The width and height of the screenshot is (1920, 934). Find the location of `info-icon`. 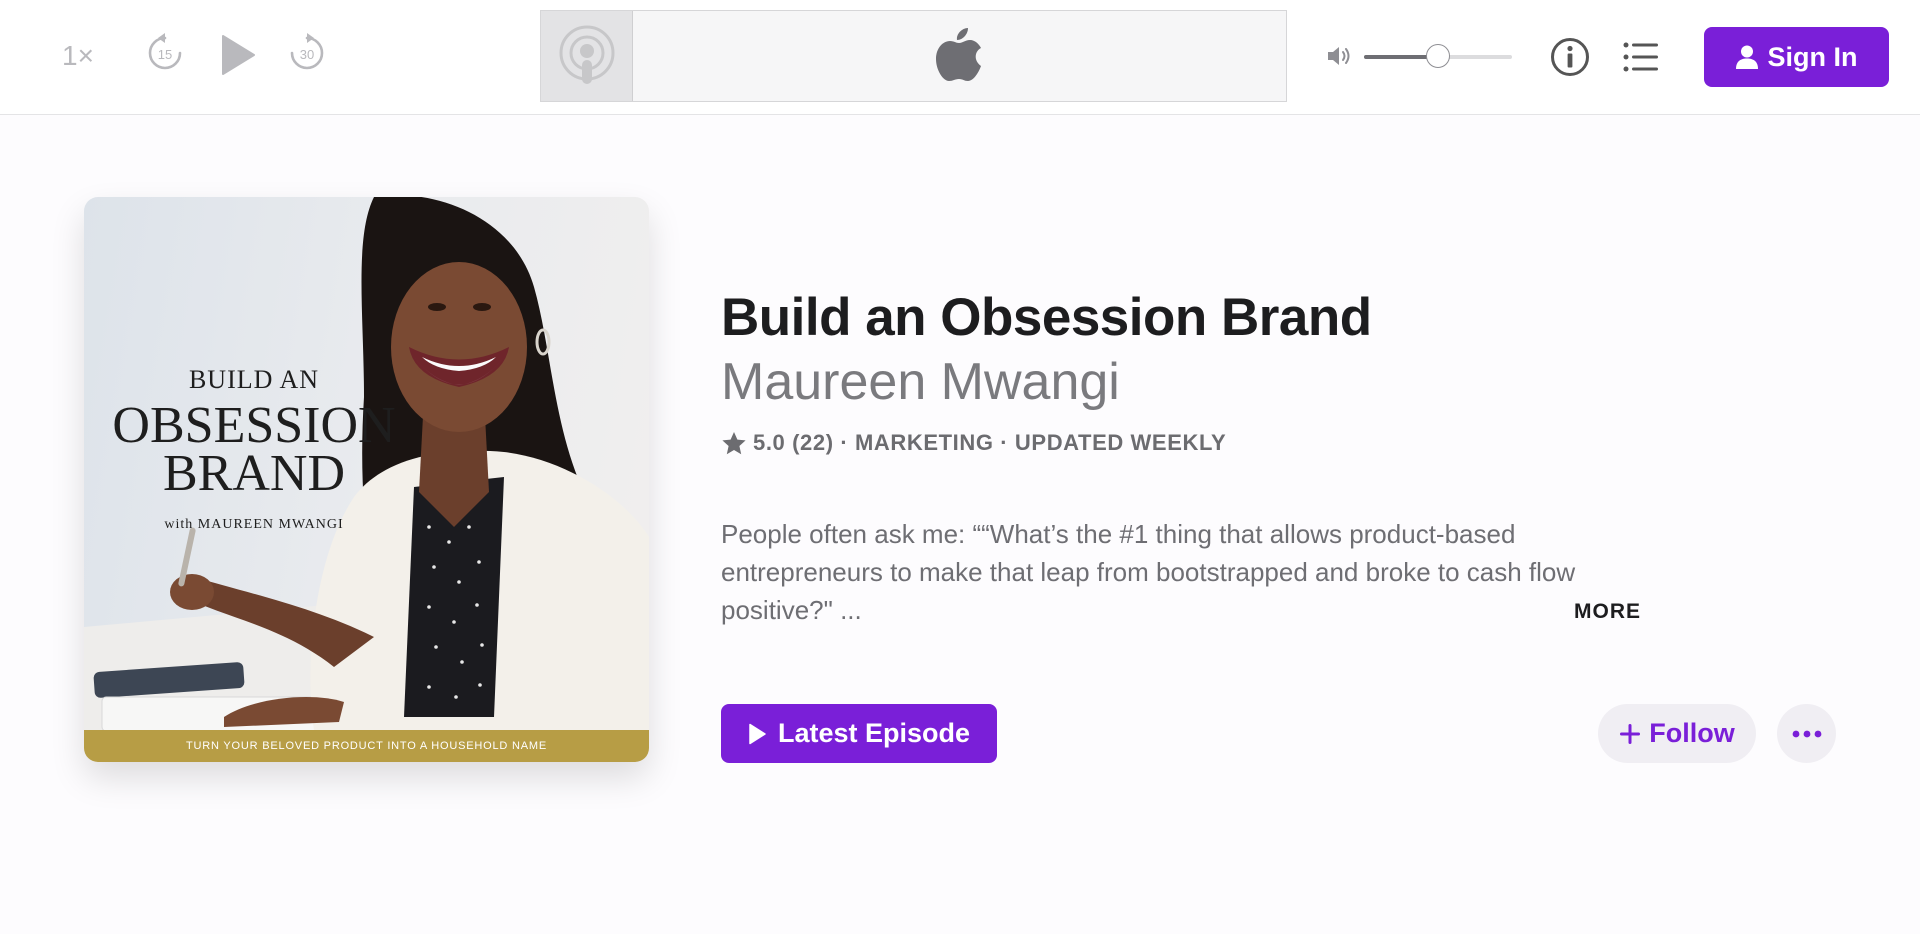

info-icon is located at coordinates (1570, 57).